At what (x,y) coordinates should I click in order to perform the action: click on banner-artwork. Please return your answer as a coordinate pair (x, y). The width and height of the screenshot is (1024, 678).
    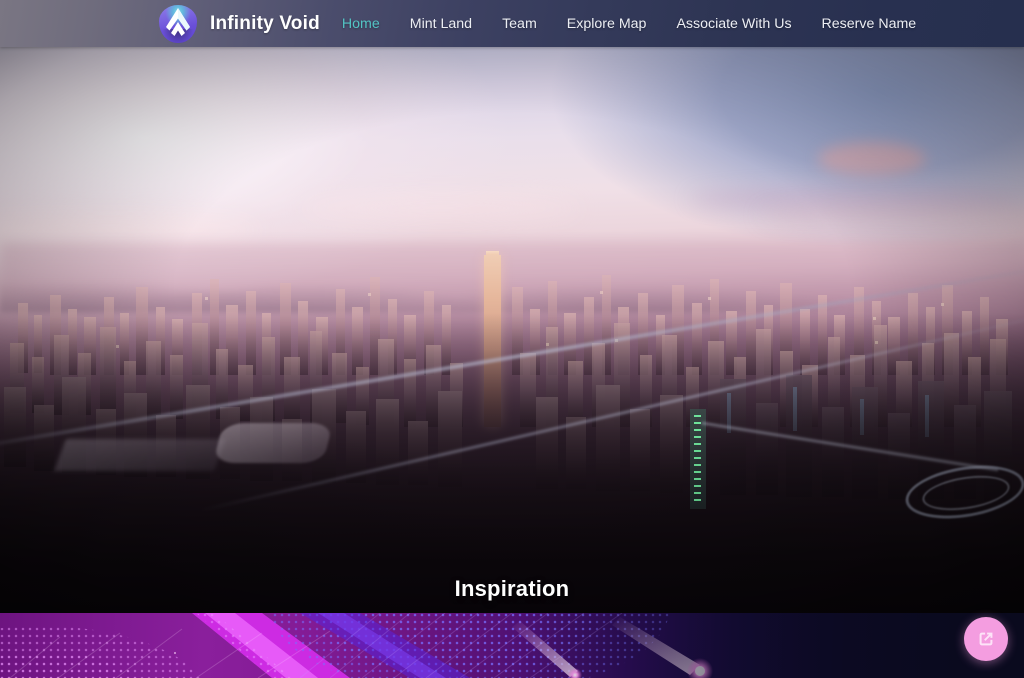
    Looking at the image, I should click on (512, 645).